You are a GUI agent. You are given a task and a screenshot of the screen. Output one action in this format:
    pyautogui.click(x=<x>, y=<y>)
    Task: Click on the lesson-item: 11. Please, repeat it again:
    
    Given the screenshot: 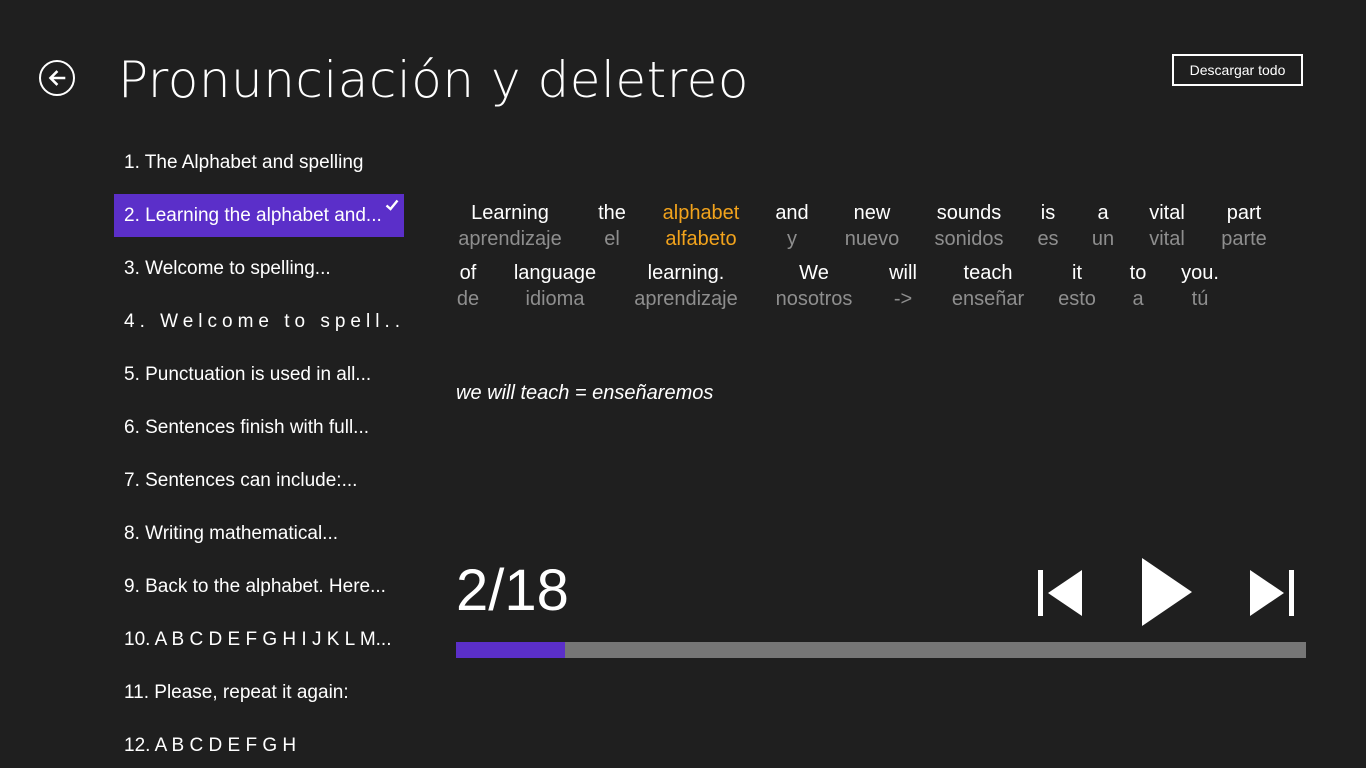 What is the action you would take?
    pyautogui.click(x=259, y=692)
    